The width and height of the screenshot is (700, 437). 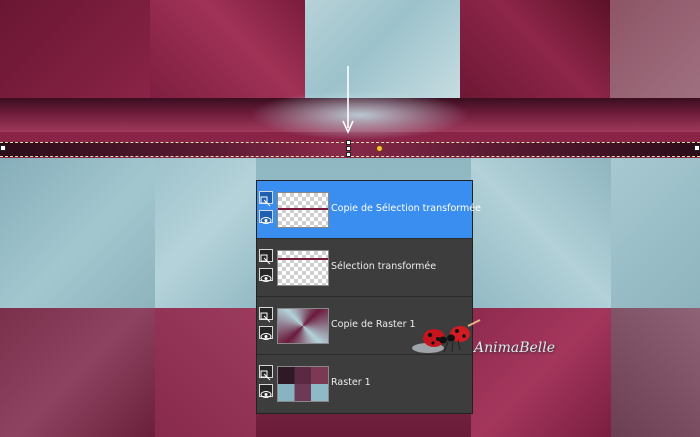 I want to click on watermark-text: AnimaBelle, so click(x=515, y=348).